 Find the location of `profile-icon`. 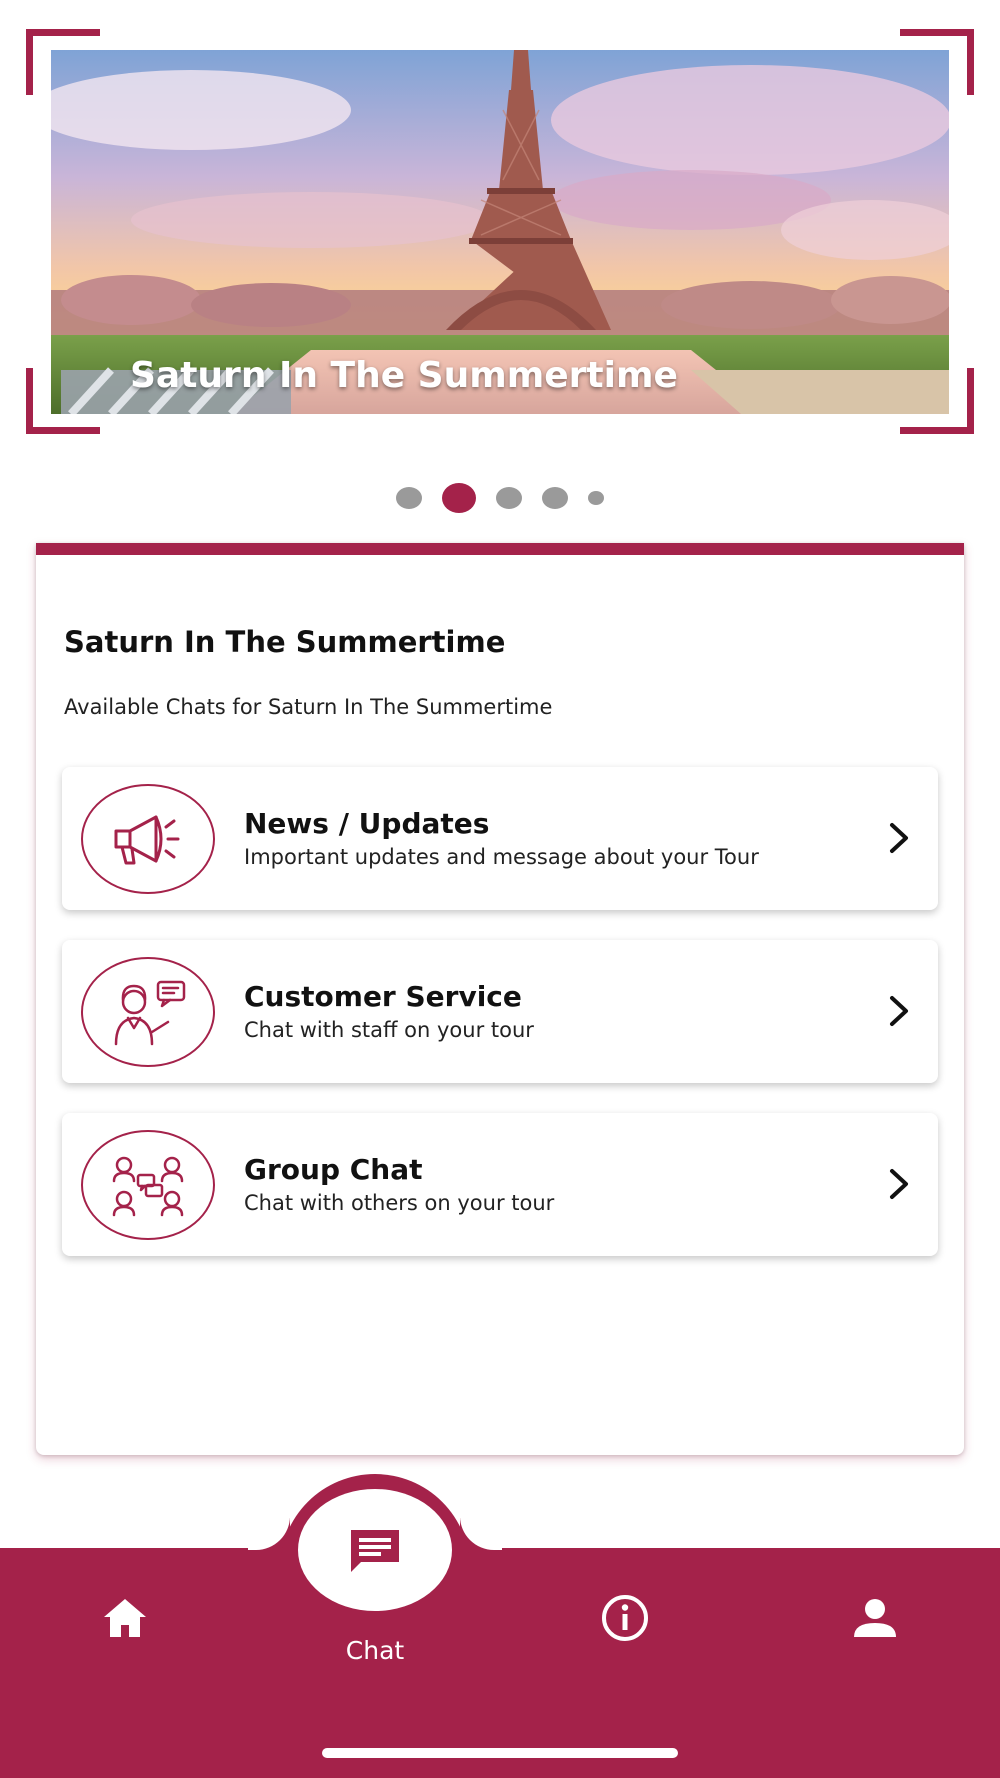

profile-icon is located at coordinates (875, 1618).